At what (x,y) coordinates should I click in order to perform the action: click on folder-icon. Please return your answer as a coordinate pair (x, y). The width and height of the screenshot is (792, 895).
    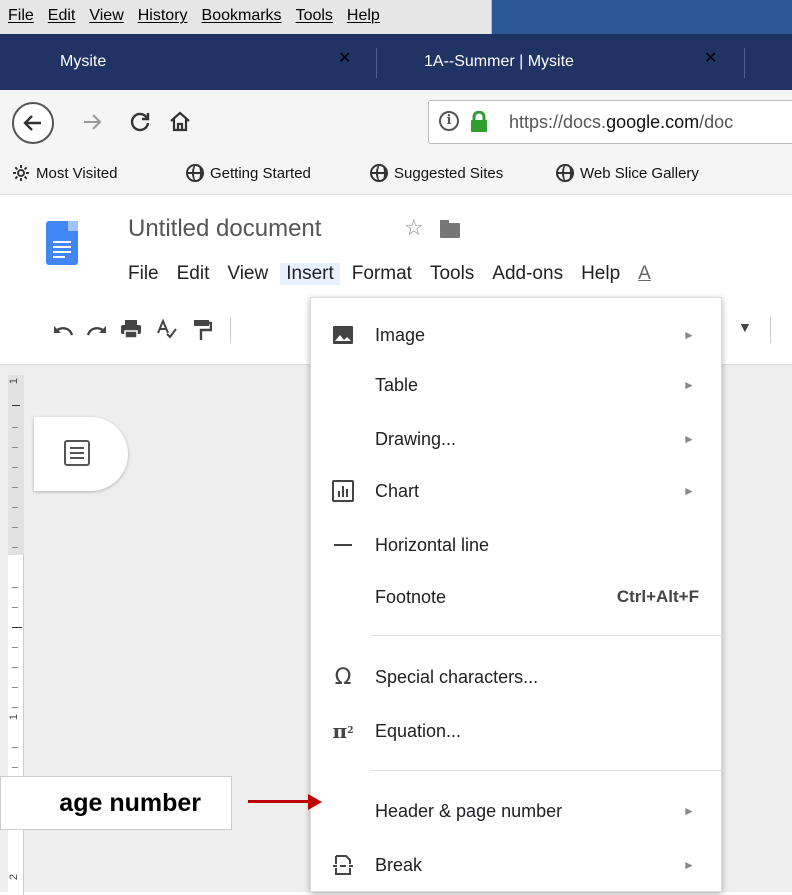
    Looking at the image, I should click on (450, 229).